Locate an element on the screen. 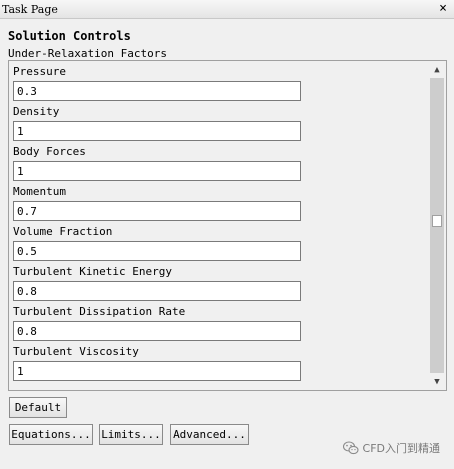  turbulent-viscosity-input is located at coordinates (157, 371).